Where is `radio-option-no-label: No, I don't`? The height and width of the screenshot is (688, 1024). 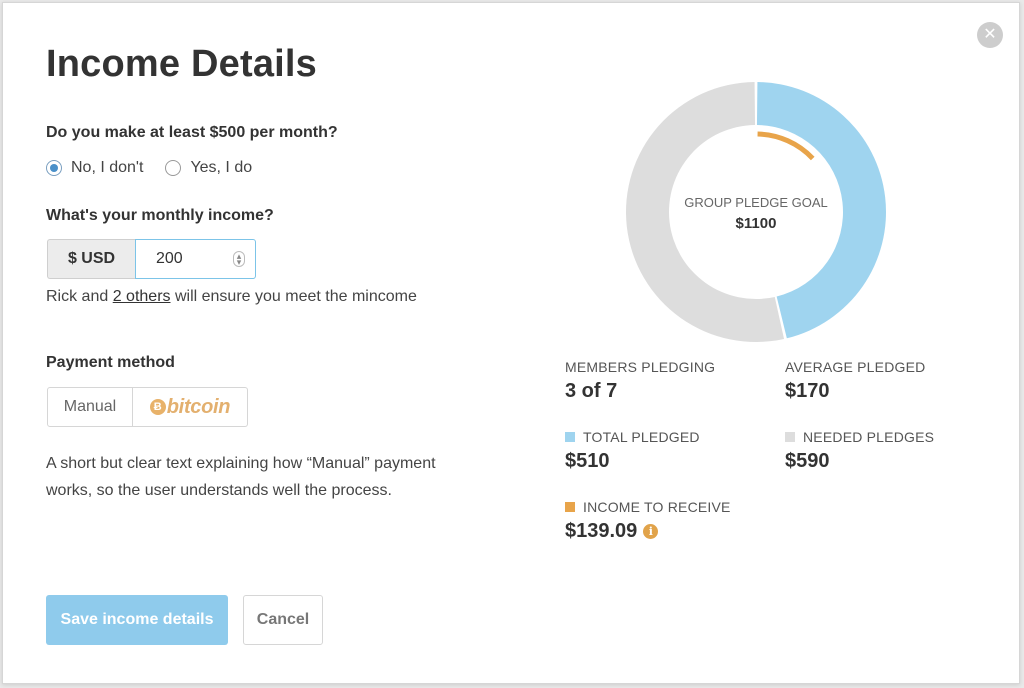
radio-option-no-label: No, I don't is located at coordinates (107, 167).